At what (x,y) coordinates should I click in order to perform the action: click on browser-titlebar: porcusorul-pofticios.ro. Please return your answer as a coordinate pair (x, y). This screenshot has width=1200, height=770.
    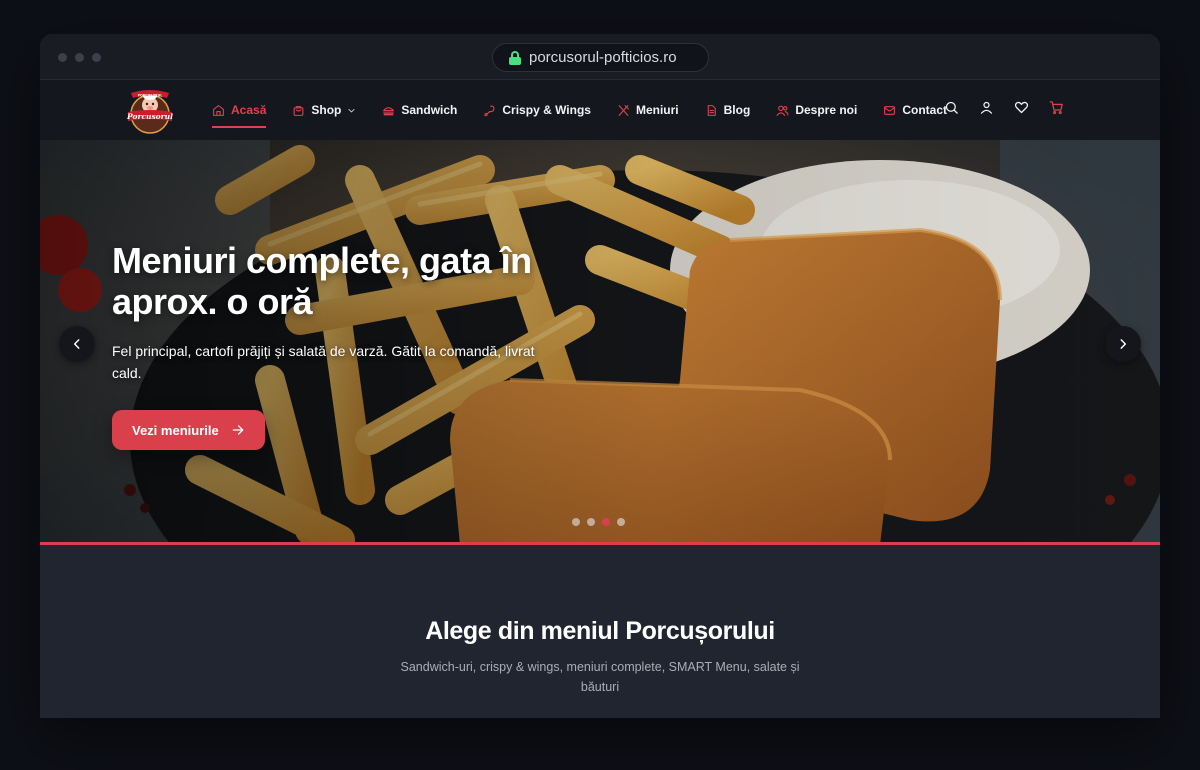
    Looking at the image, I should click on (600, 57).